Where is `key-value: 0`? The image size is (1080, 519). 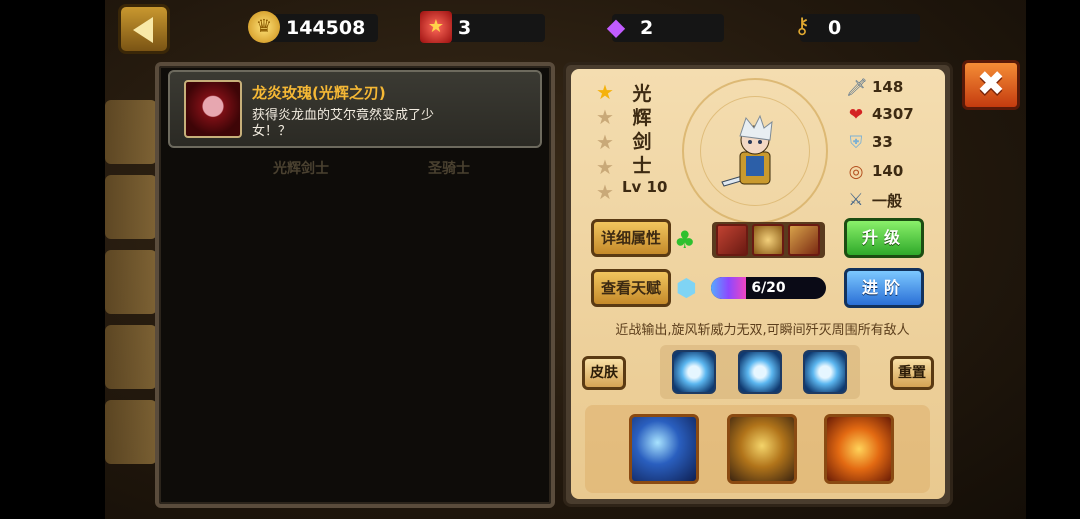
key-value: 0 is located at coordinates (835, 28).